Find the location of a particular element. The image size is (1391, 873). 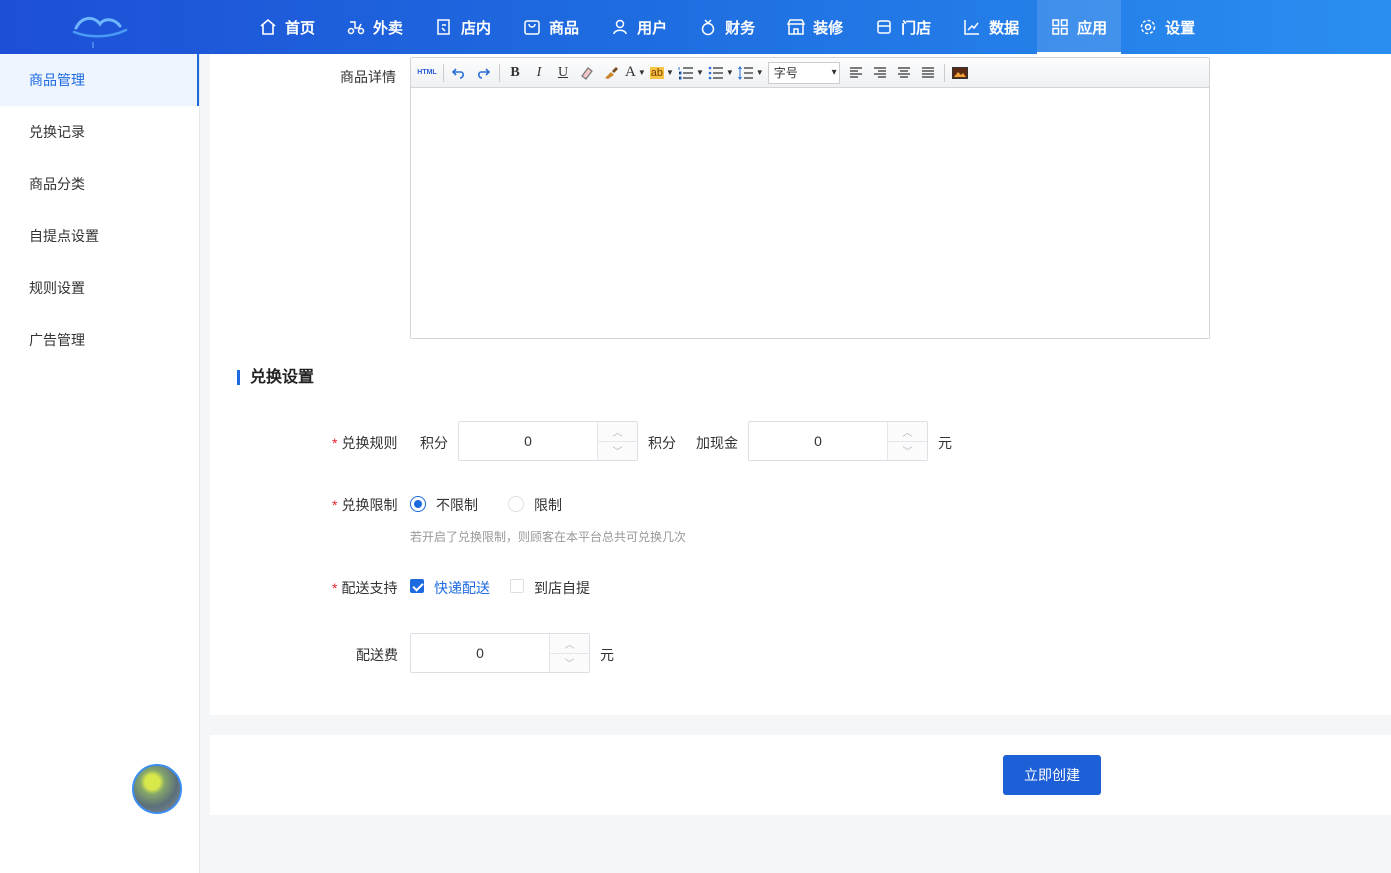

radio-unlimited-label: 不限制 is located at coordinates (457, 505).